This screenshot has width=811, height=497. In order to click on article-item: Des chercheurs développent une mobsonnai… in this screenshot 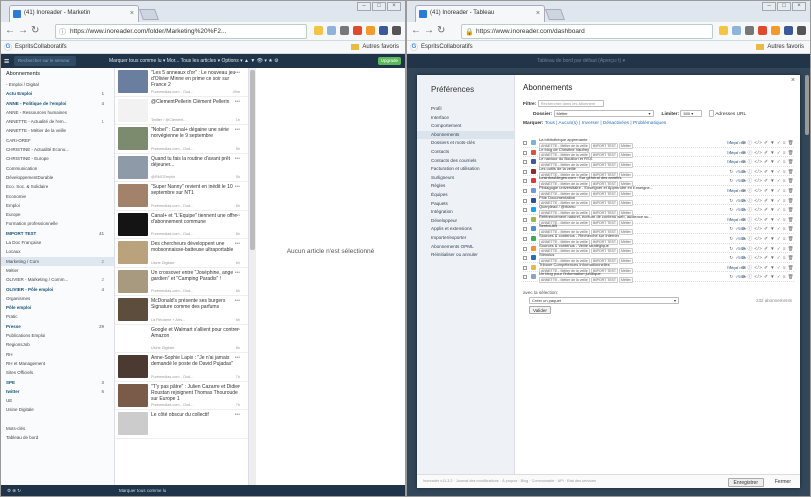, I will do `click(181, 253)`.